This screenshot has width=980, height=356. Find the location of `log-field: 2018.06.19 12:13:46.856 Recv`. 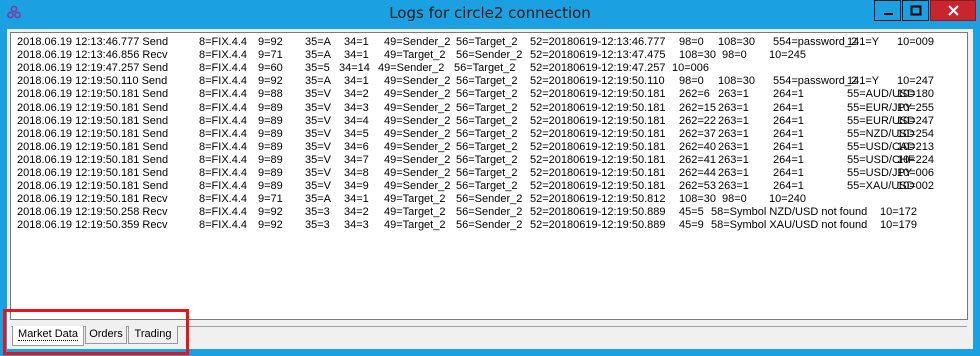

log-field: 2018.06.19 12:13:46.856 Recv is located at coordinates (92, 55).